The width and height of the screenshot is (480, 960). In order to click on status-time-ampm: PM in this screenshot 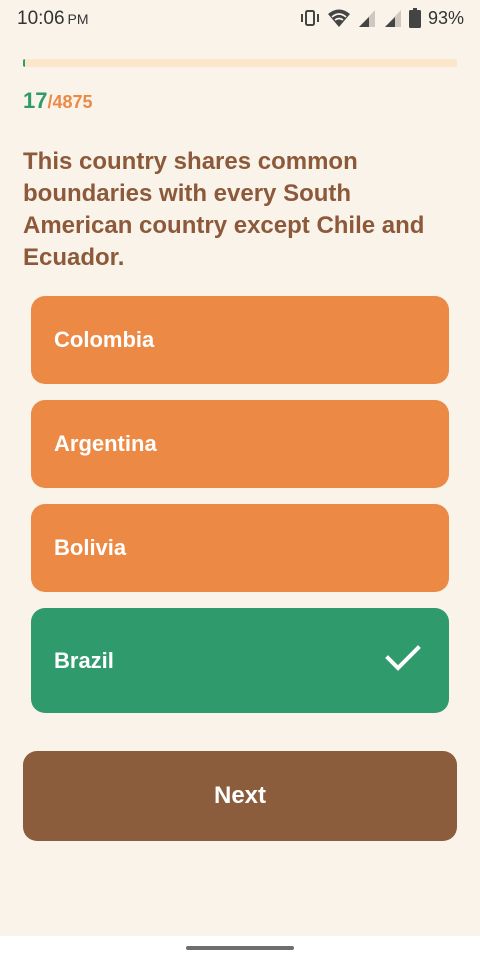, I will do `click(78, 19)`.